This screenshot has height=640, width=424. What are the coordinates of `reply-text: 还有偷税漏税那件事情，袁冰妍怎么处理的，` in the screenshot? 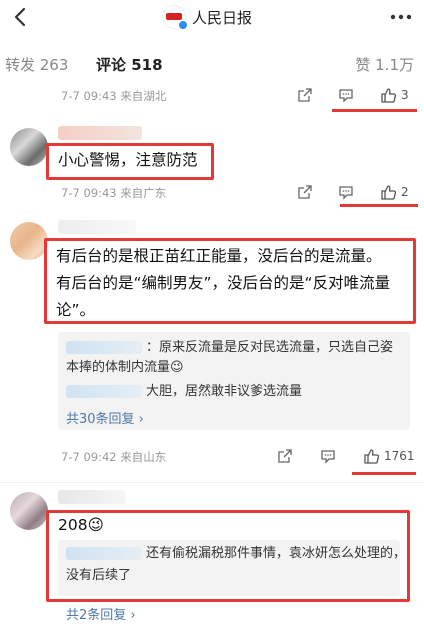 It's located at (276, 553).